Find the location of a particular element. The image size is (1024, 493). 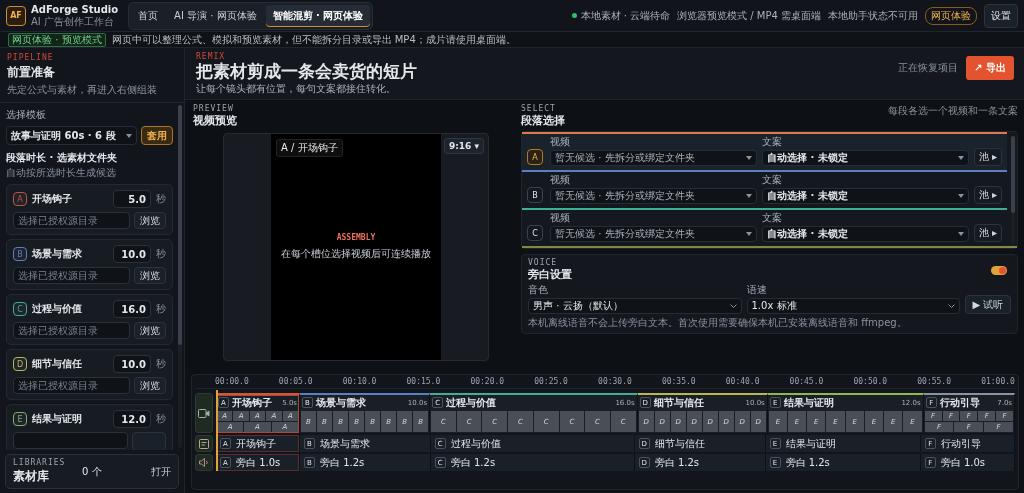

section-title: 旁白设置 is located at coordinates (550, 274).